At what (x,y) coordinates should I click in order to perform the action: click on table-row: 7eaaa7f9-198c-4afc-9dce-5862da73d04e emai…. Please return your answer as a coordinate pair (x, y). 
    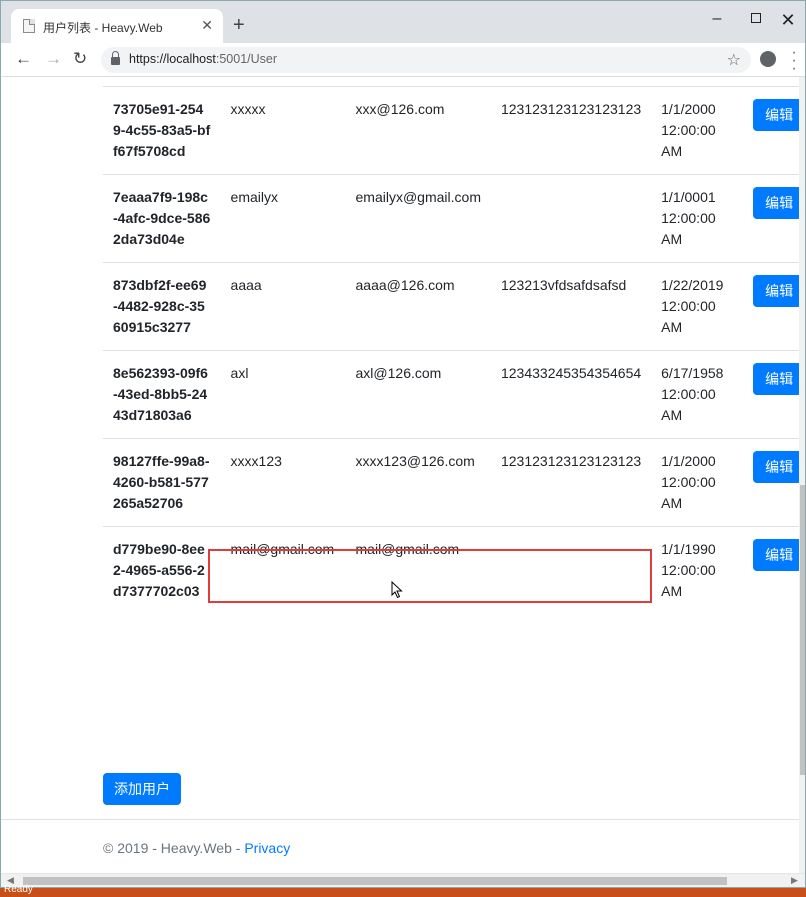
    Looking at the image, I should click on (454, 218).